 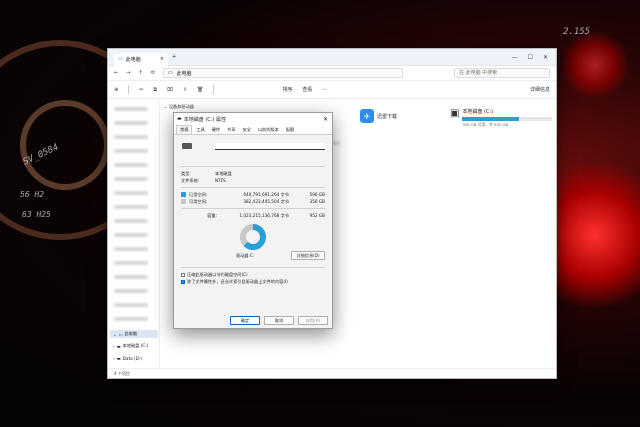 I want to click on sidebar-item-drive-d: › ▬ Data (D:), so click(x=134, y=358).